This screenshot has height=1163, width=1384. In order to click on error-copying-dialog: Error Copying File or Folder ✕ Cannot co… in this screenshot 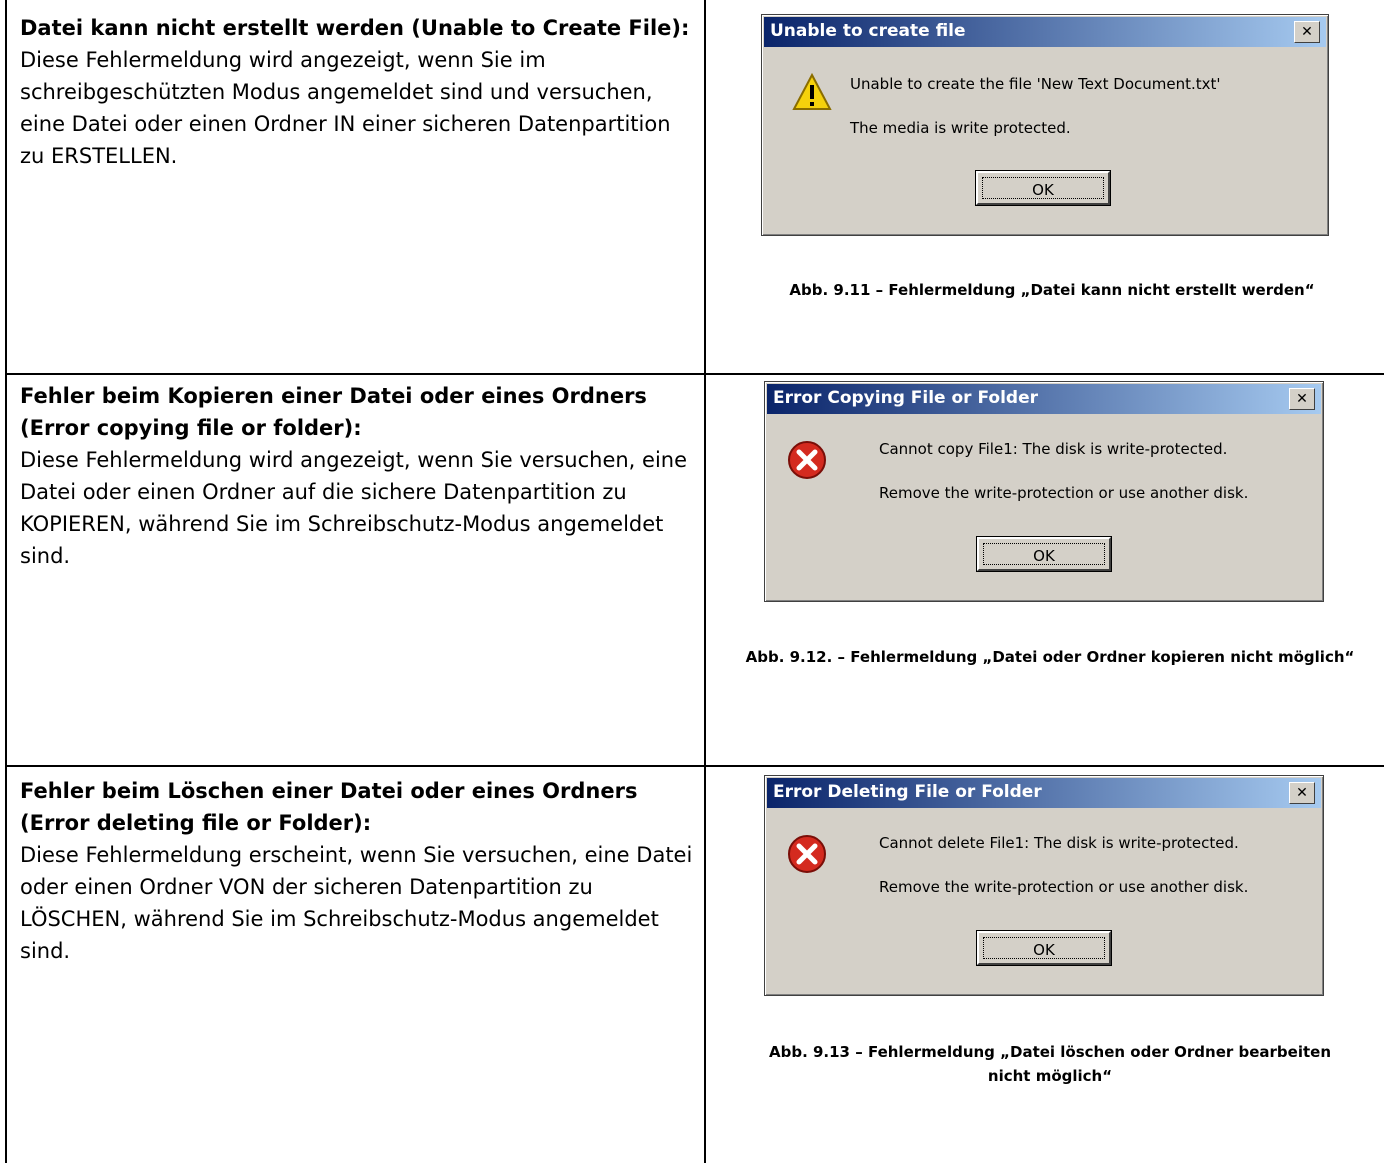, I will do `click(1044, 491)`.